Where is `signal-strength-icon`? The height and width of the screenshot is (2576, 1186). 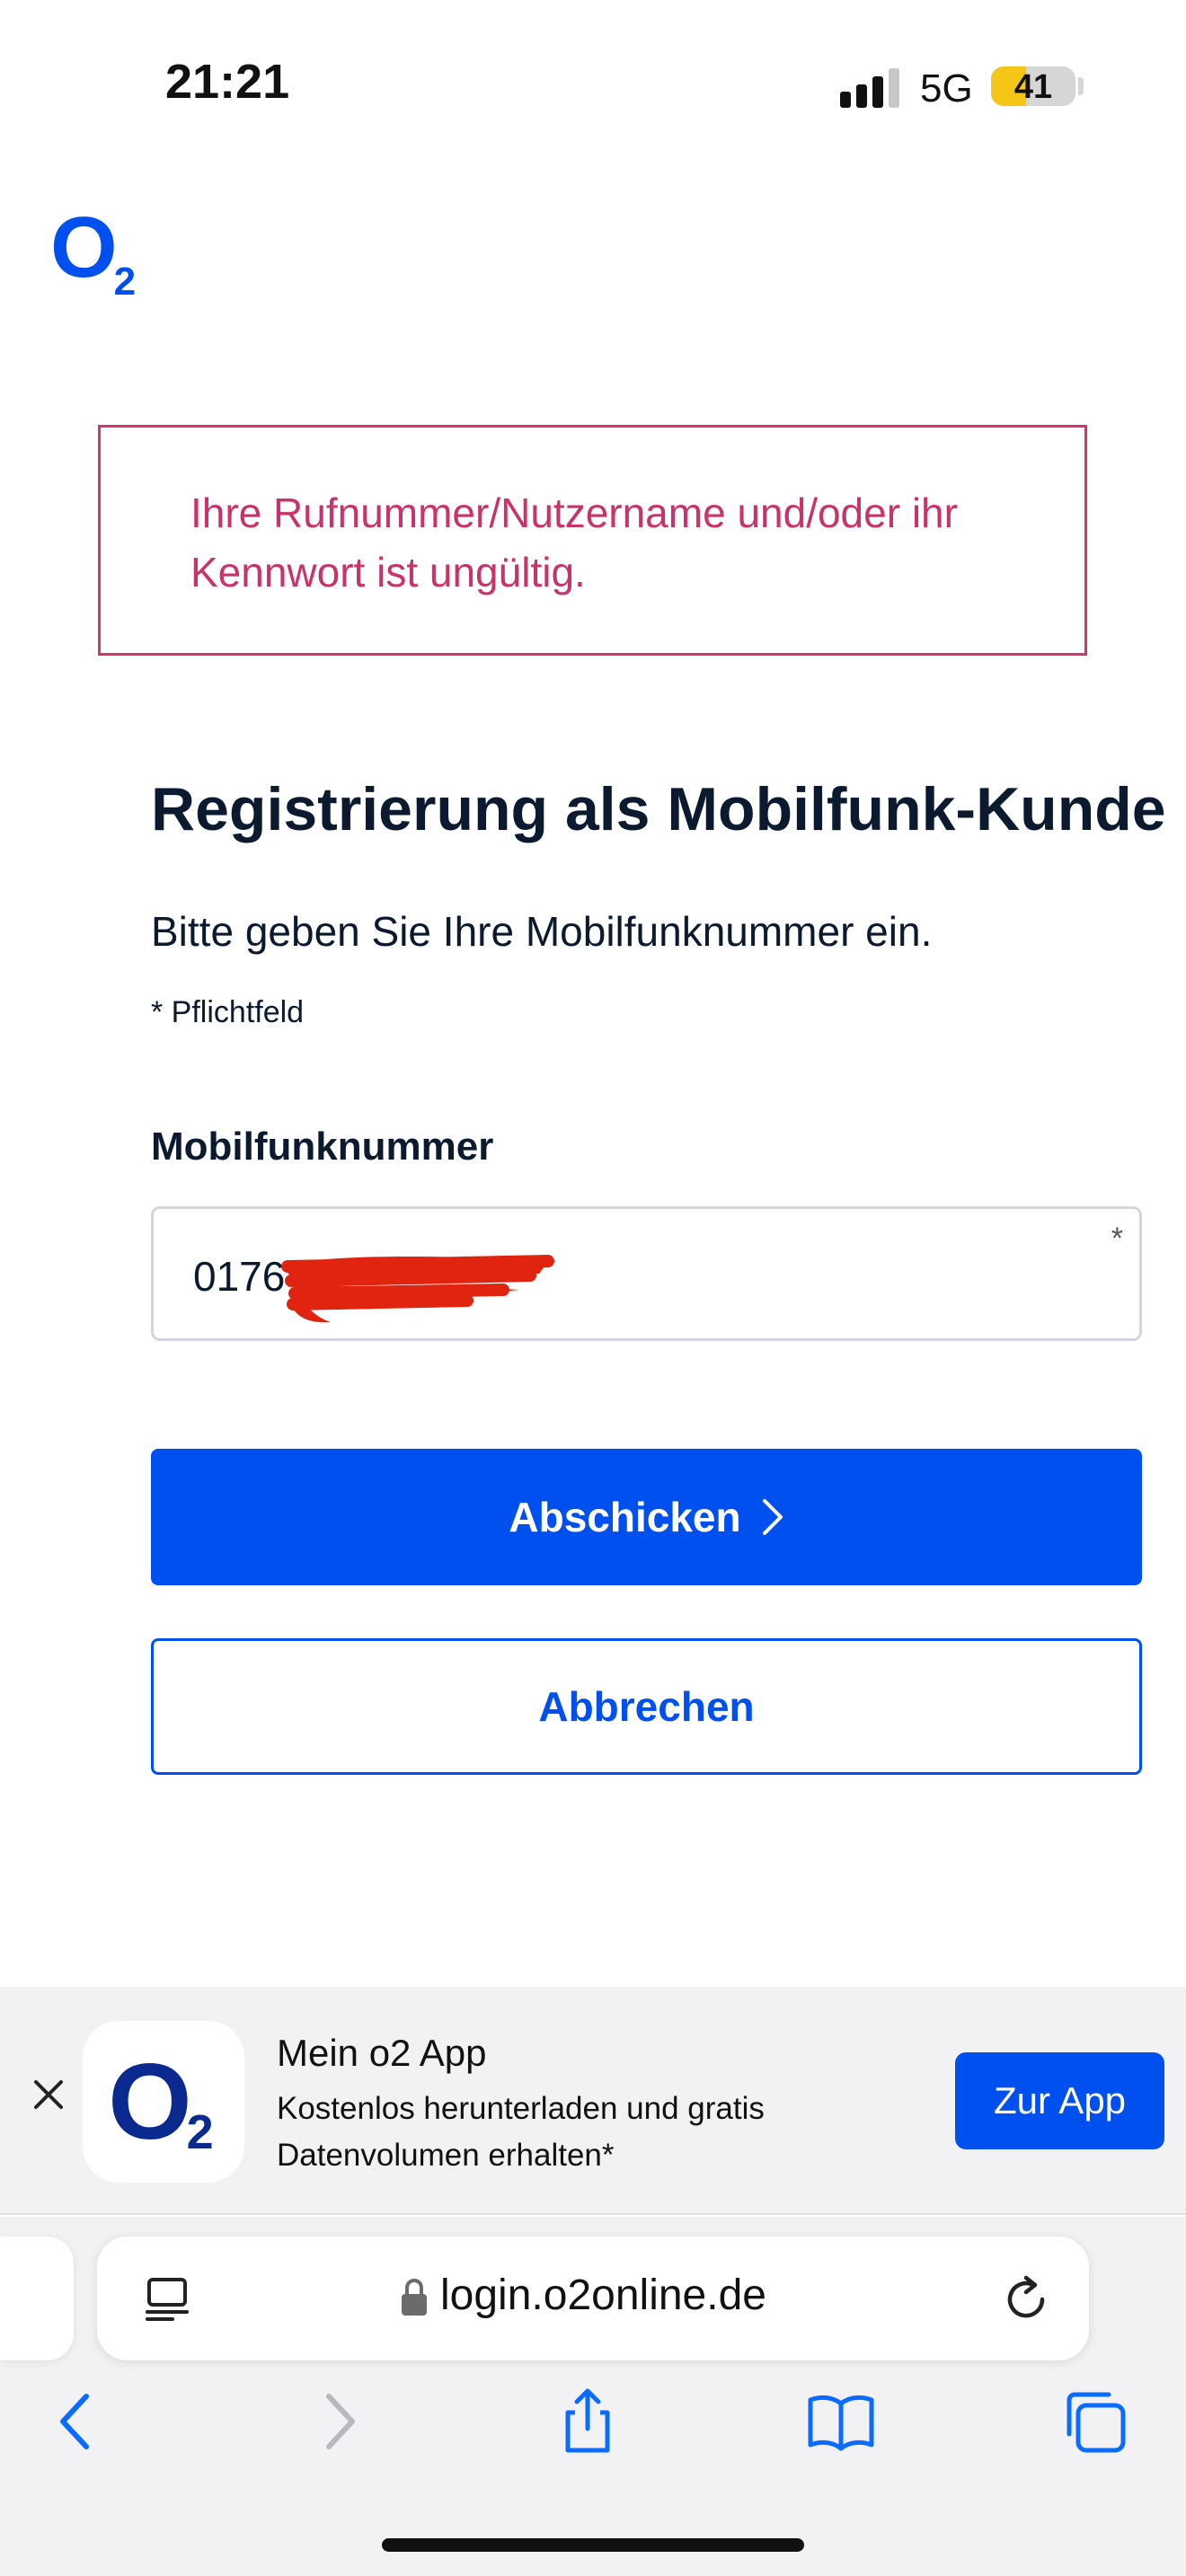
signal-strength-icon is located at coordinates (870, 87).